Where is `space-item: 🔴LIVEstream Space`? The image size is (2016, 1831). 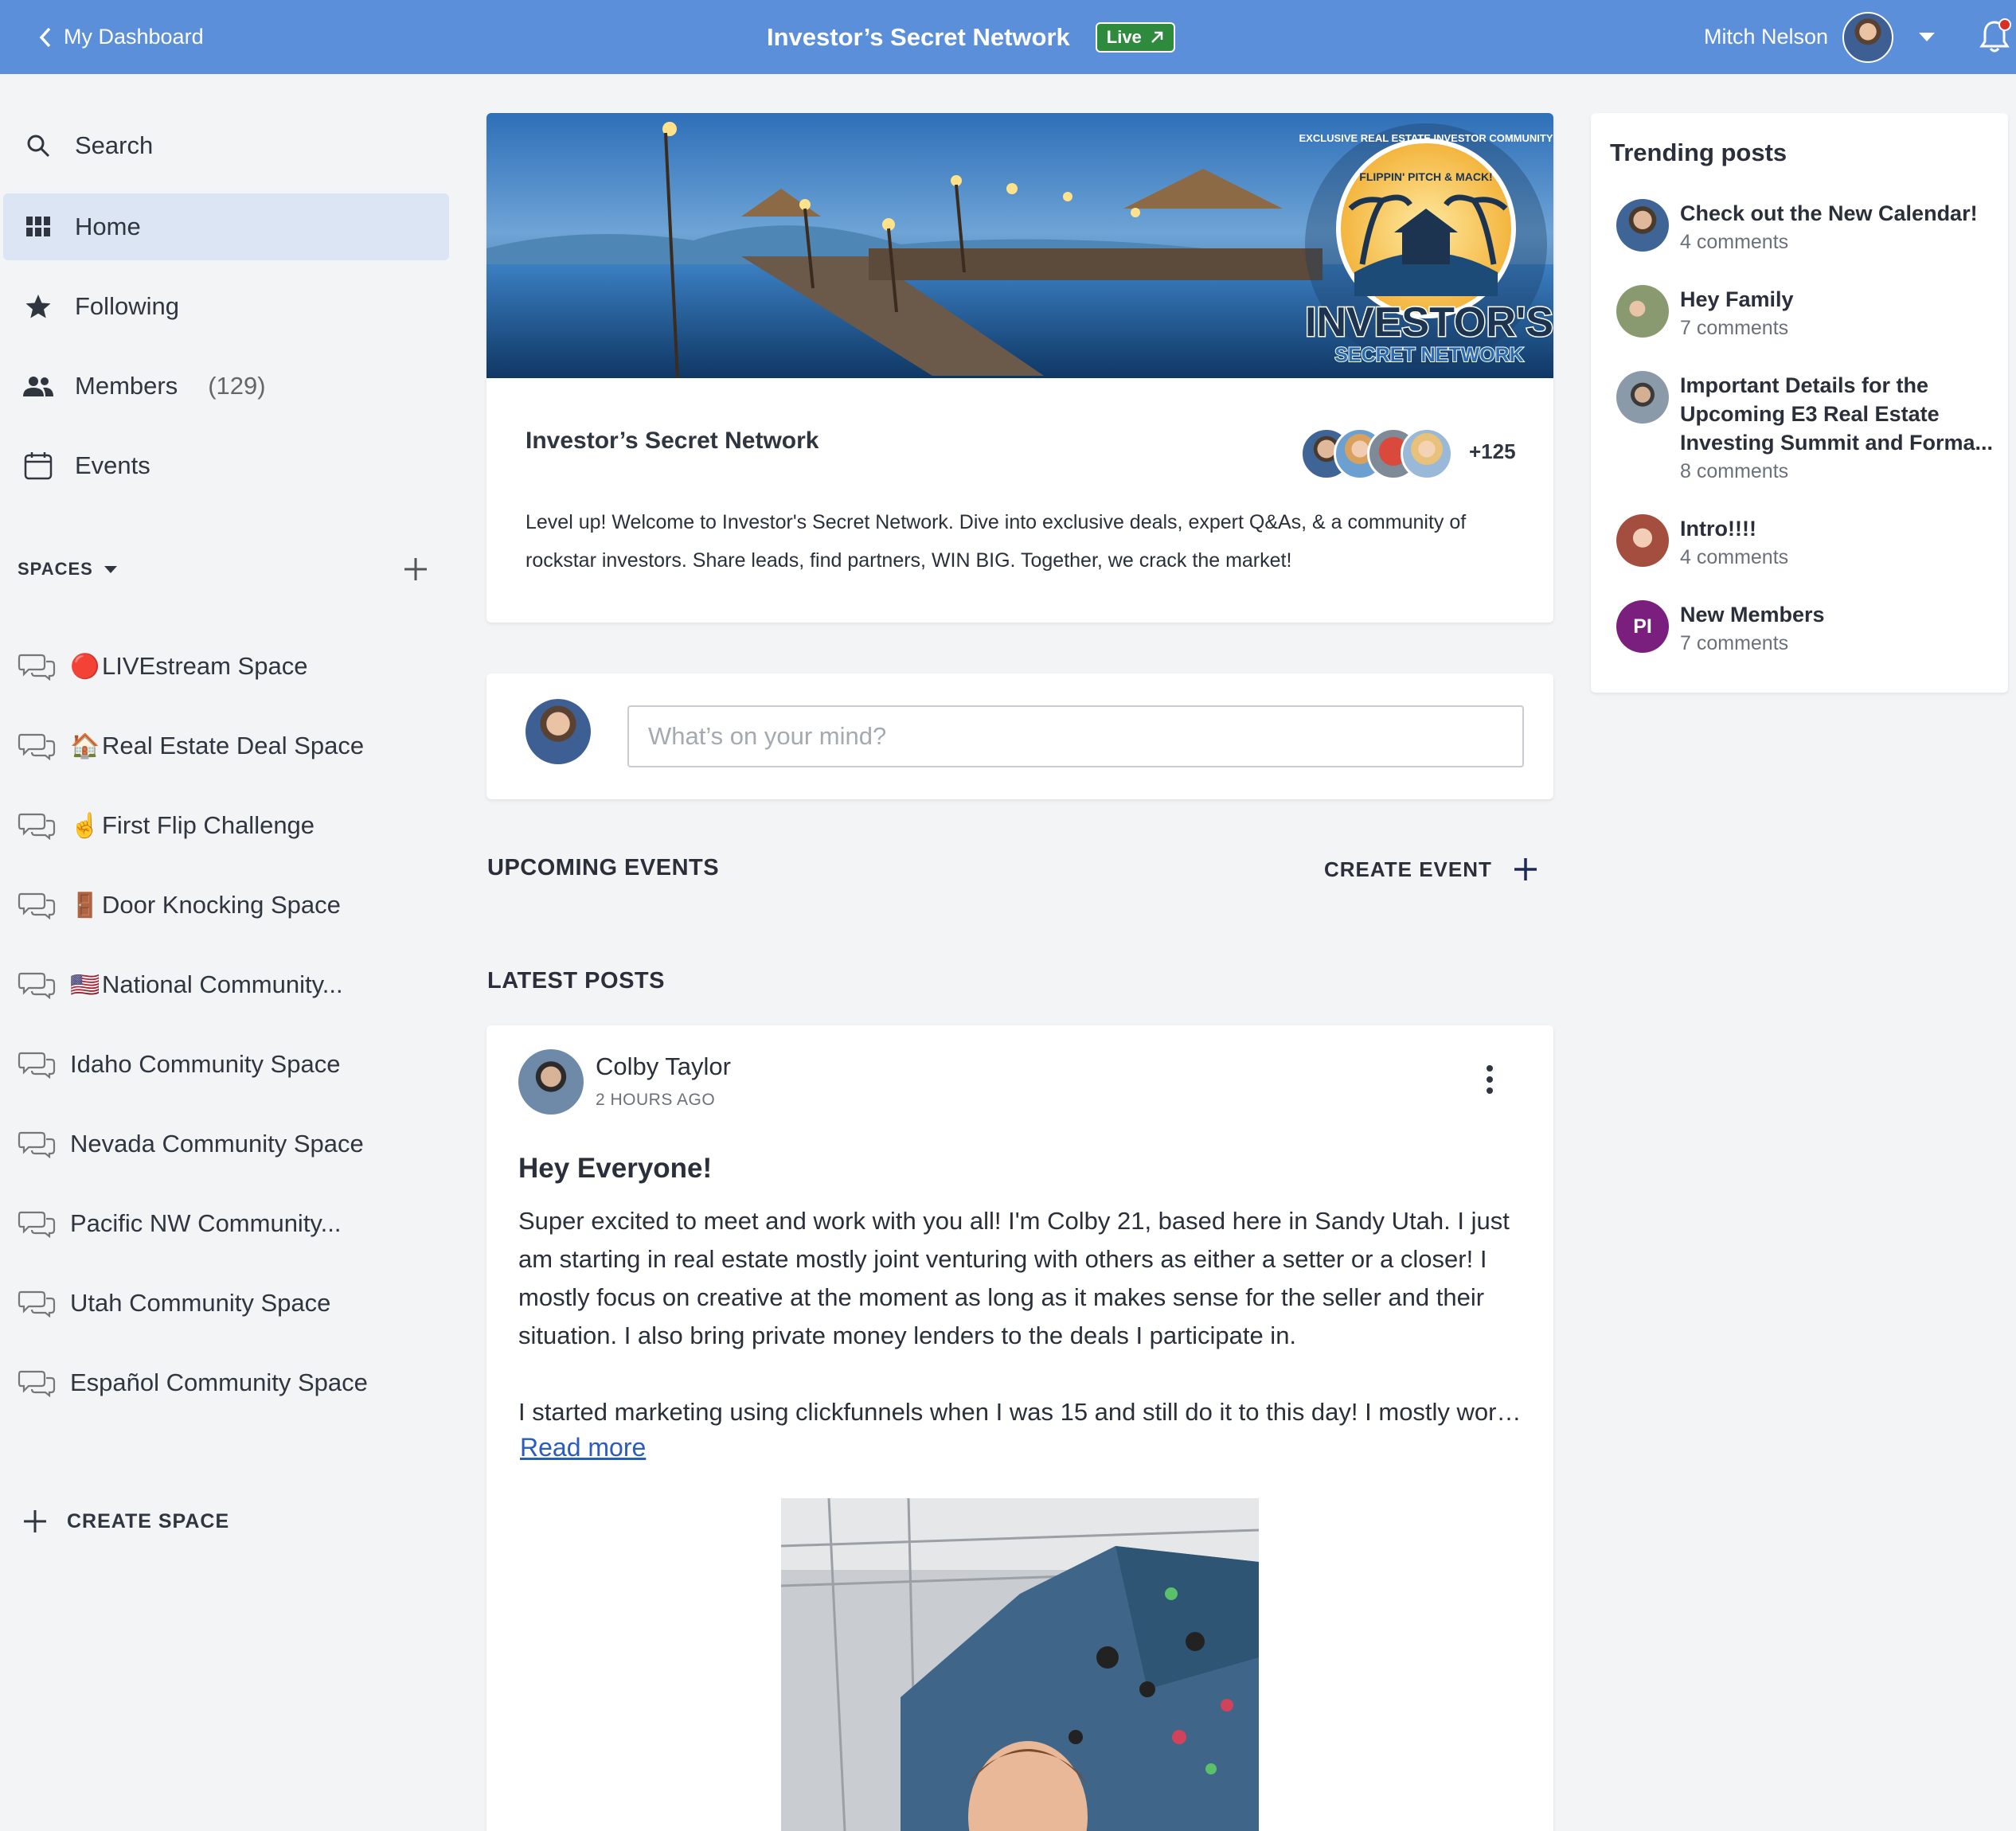
space-item: 🔴LIVEstream Space is located at coordinates (232, 666).